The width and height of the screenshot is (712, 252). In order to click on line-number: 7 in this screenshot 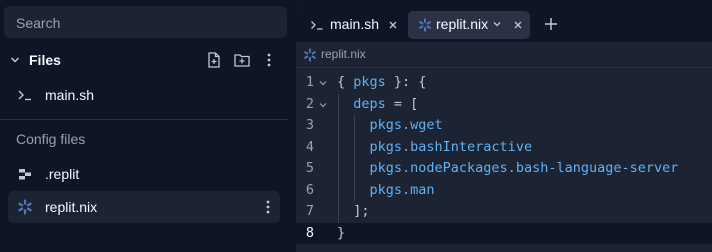, I will do `click(309, 211)`.